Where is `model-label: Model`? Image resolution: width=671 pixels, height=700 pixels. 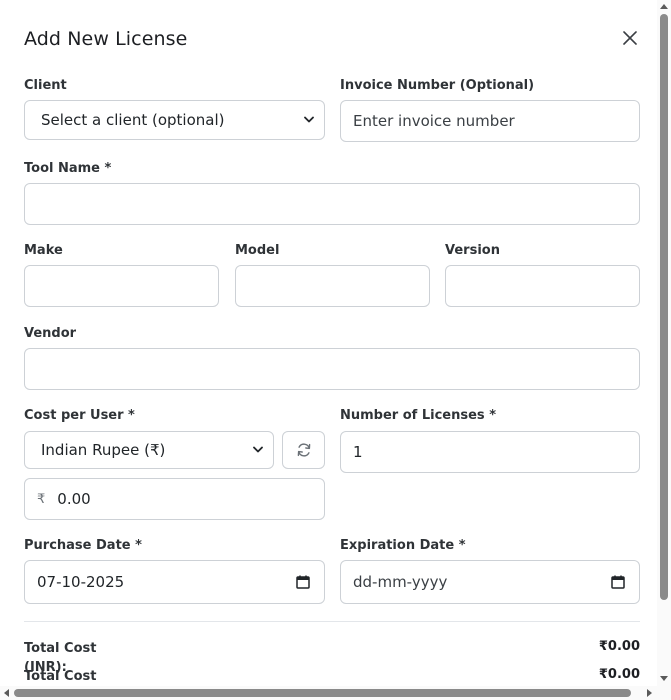
model-label: Model is located at coordinates (257, 250).